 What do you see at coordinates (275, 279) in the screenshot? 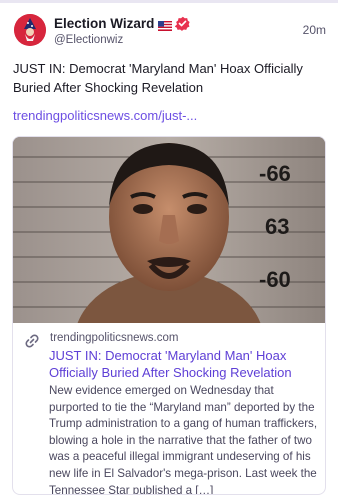
I see `height-mark-60: -60` at bounding box center [275, 279].